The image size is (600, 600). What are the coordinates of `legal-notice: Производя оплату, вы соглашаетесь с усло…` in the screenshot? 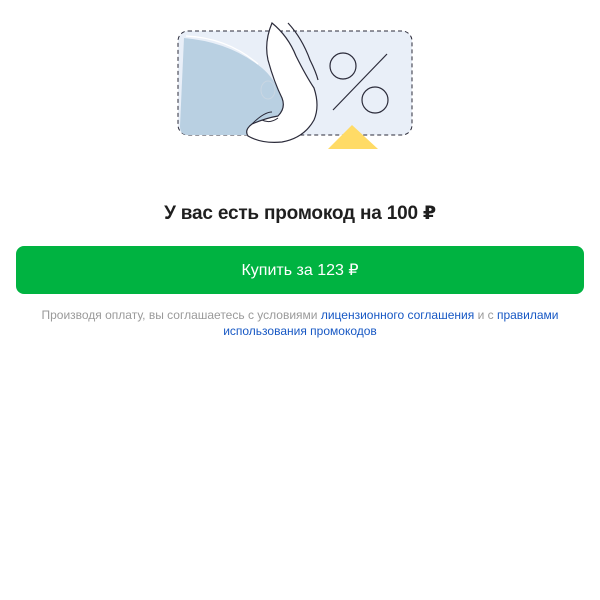 It's located at (300, 323).